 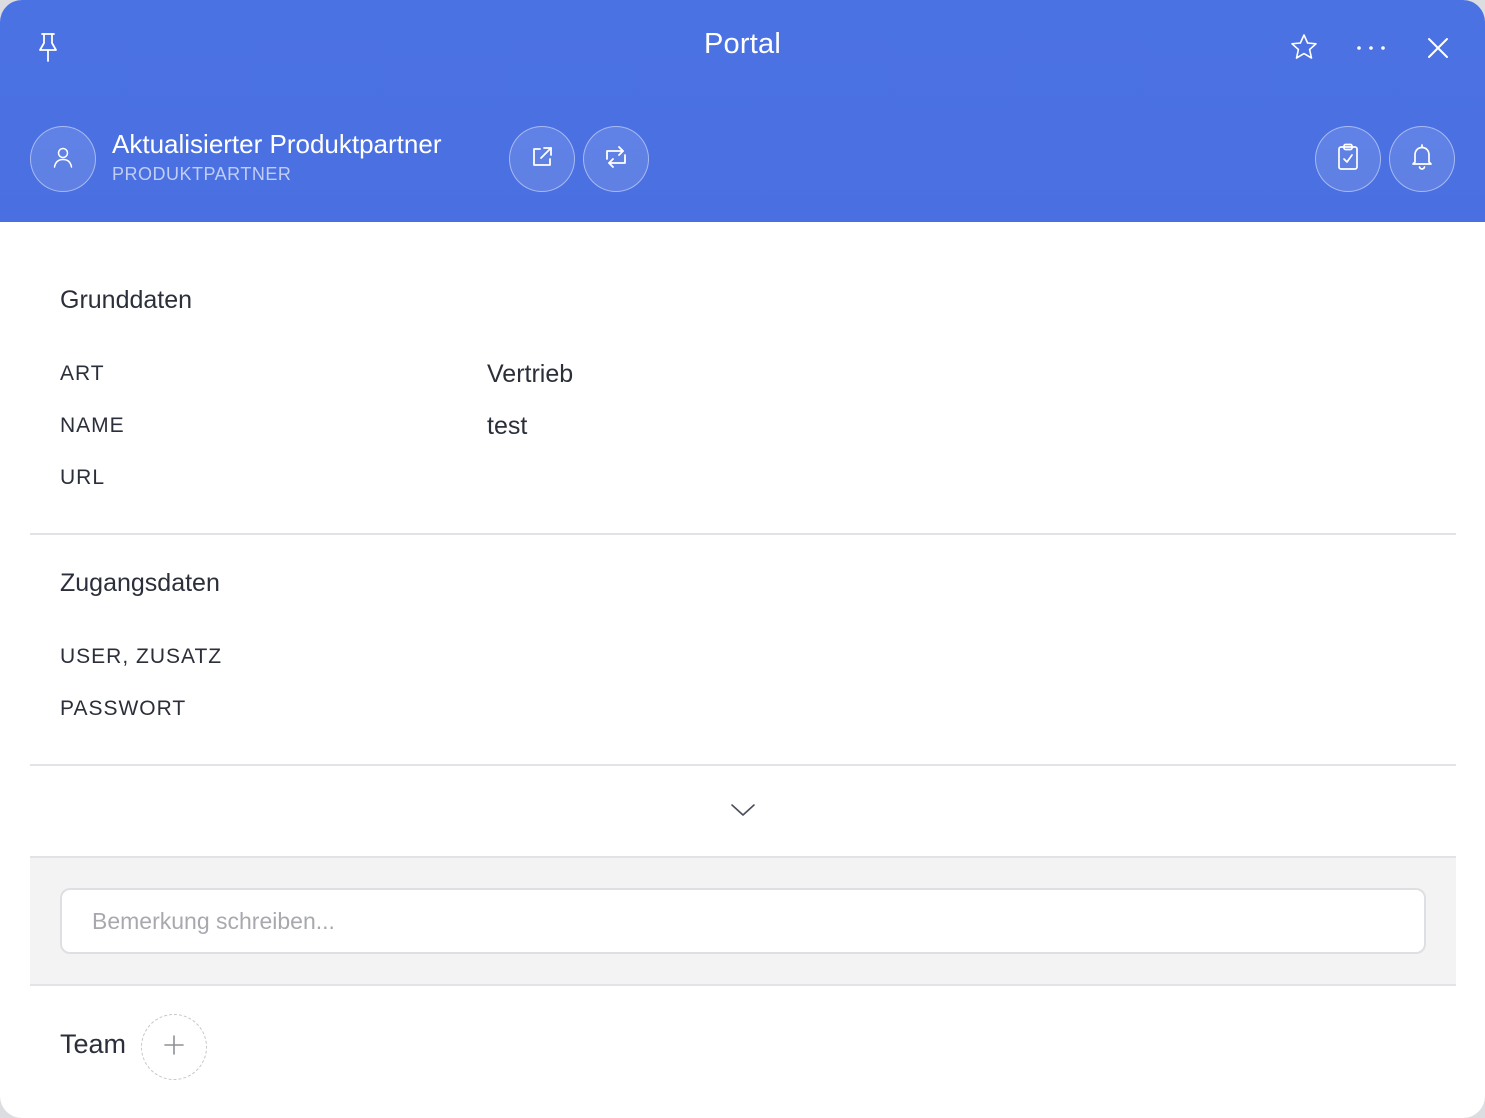 I want to click on plus-icon, so click(x=174, y=1047).